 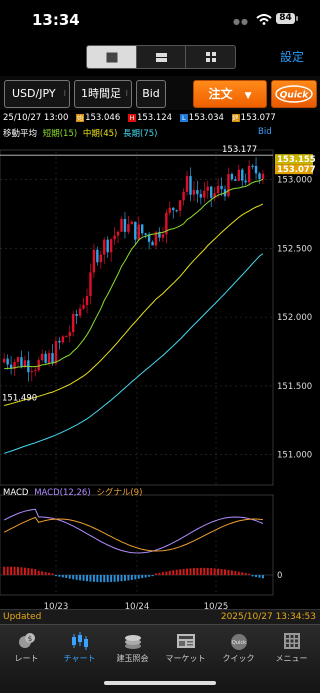 What do you see at coordinates (239, 150) in the screenshot?
I see `high-marker-label: 153.177` at bounding box center [239, 150].